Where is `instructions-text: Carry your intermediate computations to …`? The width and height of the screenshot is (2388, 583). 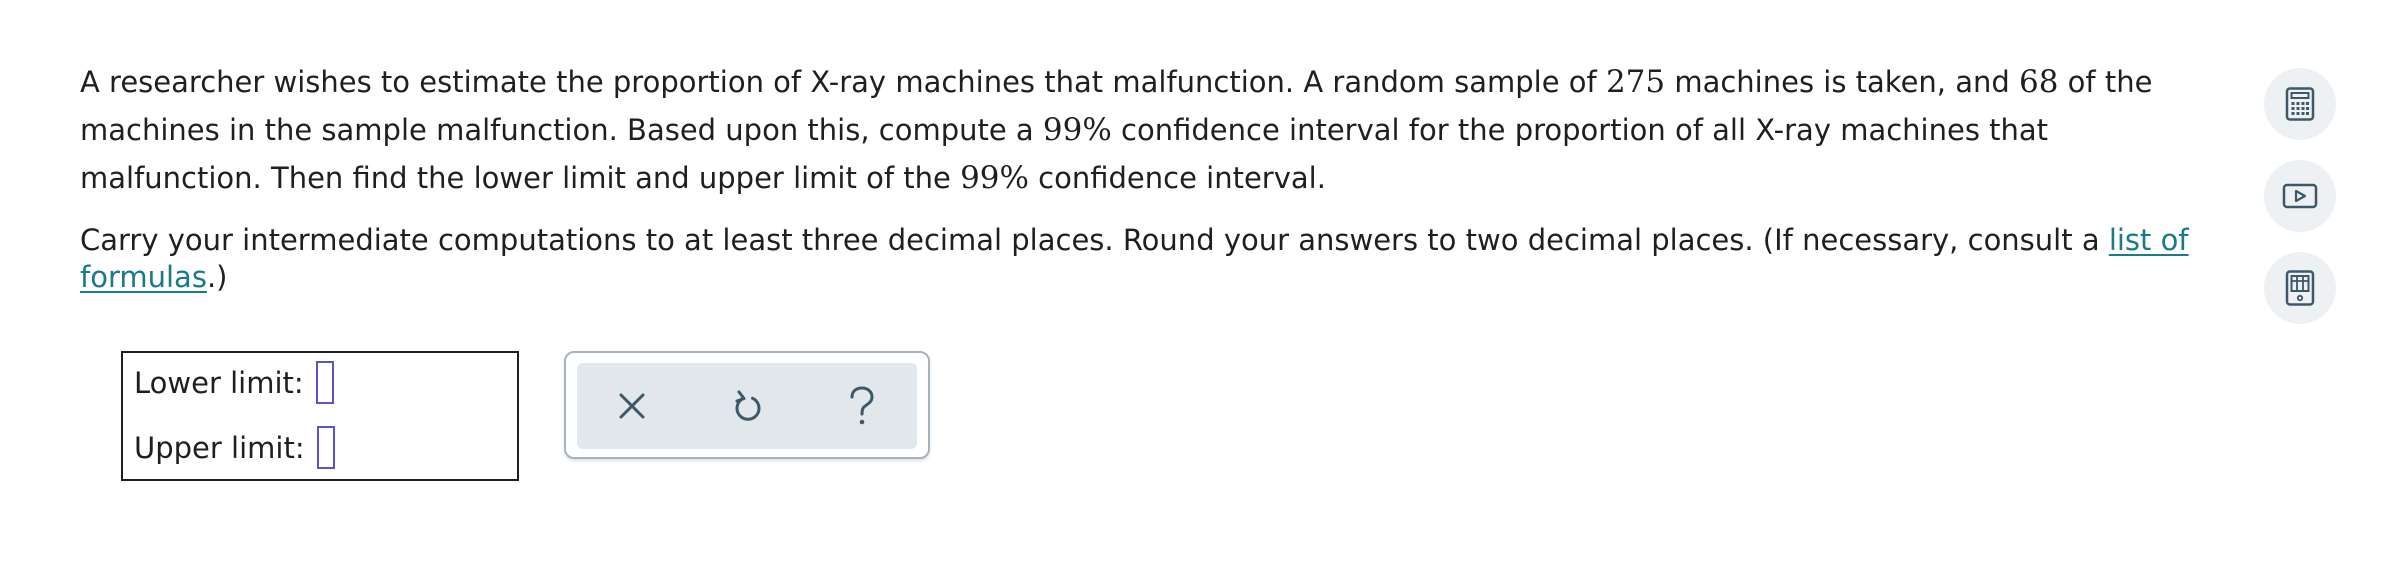 instructions-text: Carry your intermediate computations to … is located at coordinates (1094, 240).